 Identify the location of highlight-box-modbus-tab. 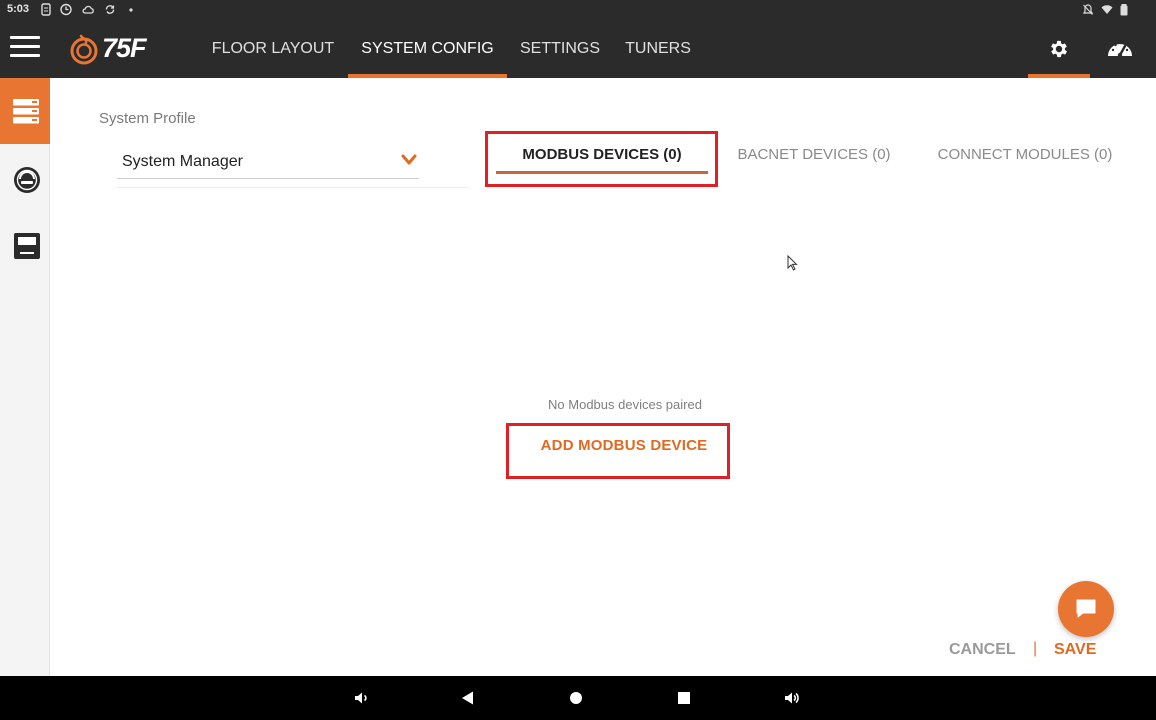
(601, 159).